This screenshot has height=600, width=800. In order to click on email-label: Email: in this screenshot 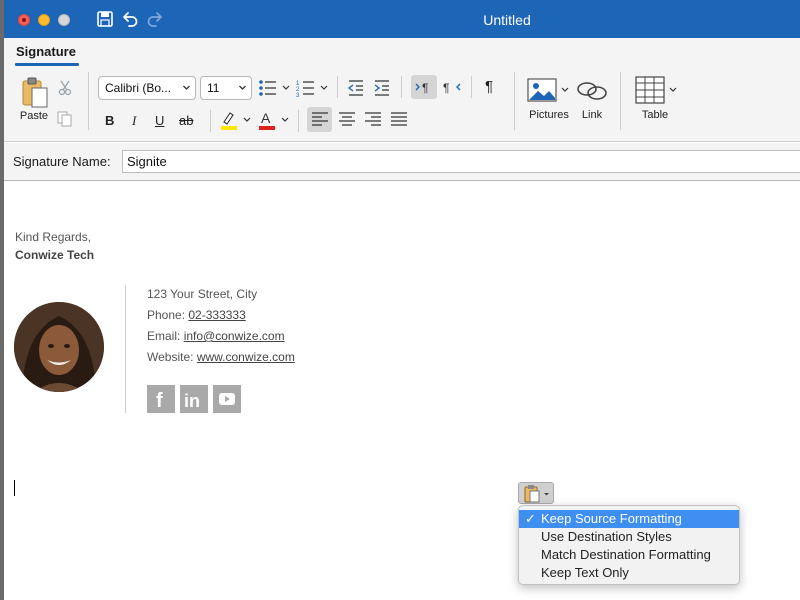, I will do `click(165, 336)`.